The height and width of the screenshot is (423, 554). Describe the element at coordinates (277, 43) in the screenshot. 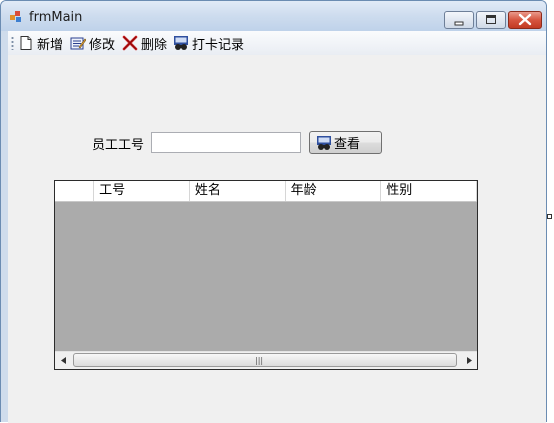

I see `toolbar: 新增 修改 删除 打卡记录` at that location.